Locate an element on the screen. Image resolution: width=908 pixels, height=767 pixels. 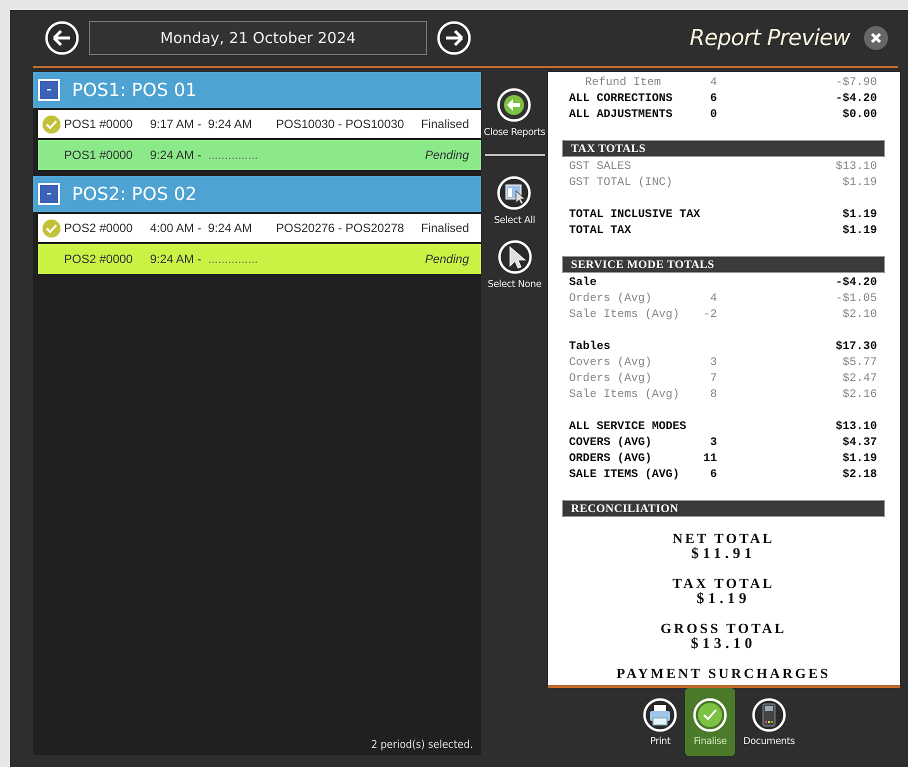
period-row: POS2 #0000 9:24 AM - ............... Pending is located at coordinates (259, 259).